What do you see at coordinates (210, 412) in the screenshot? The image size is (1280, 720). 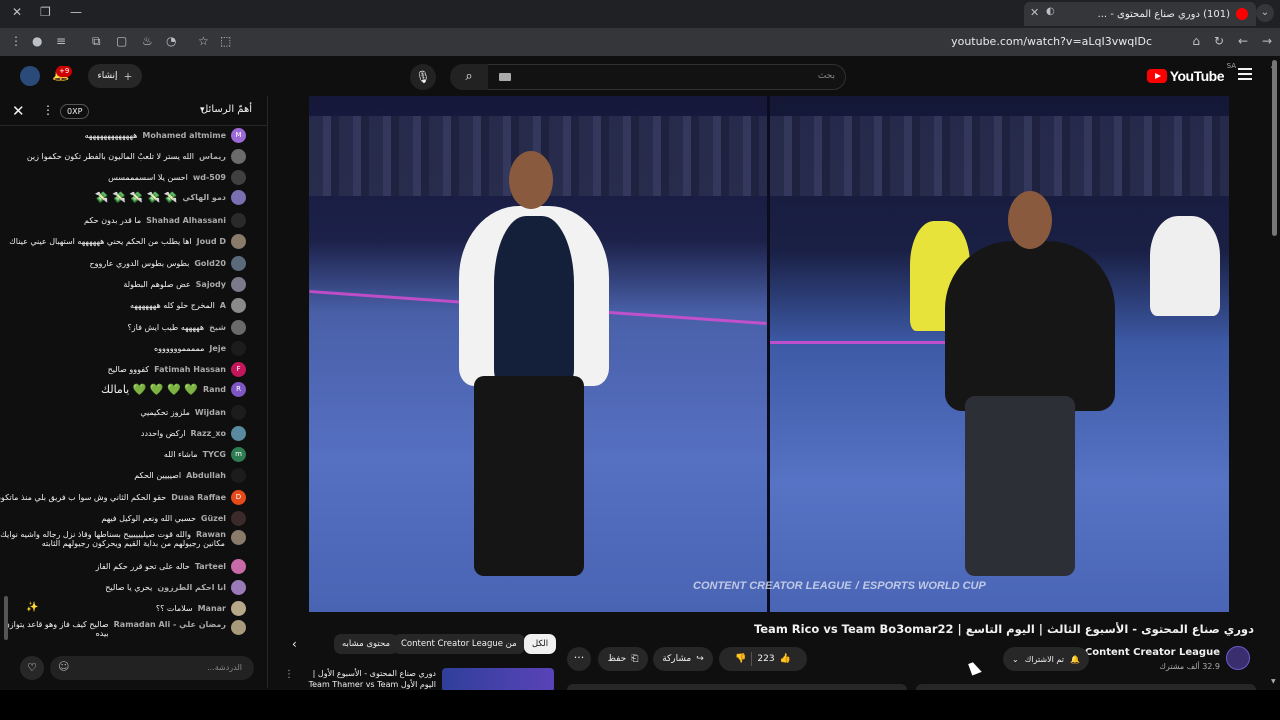 I see `chat-author: Wijdan` at bounding box center [210, 412].